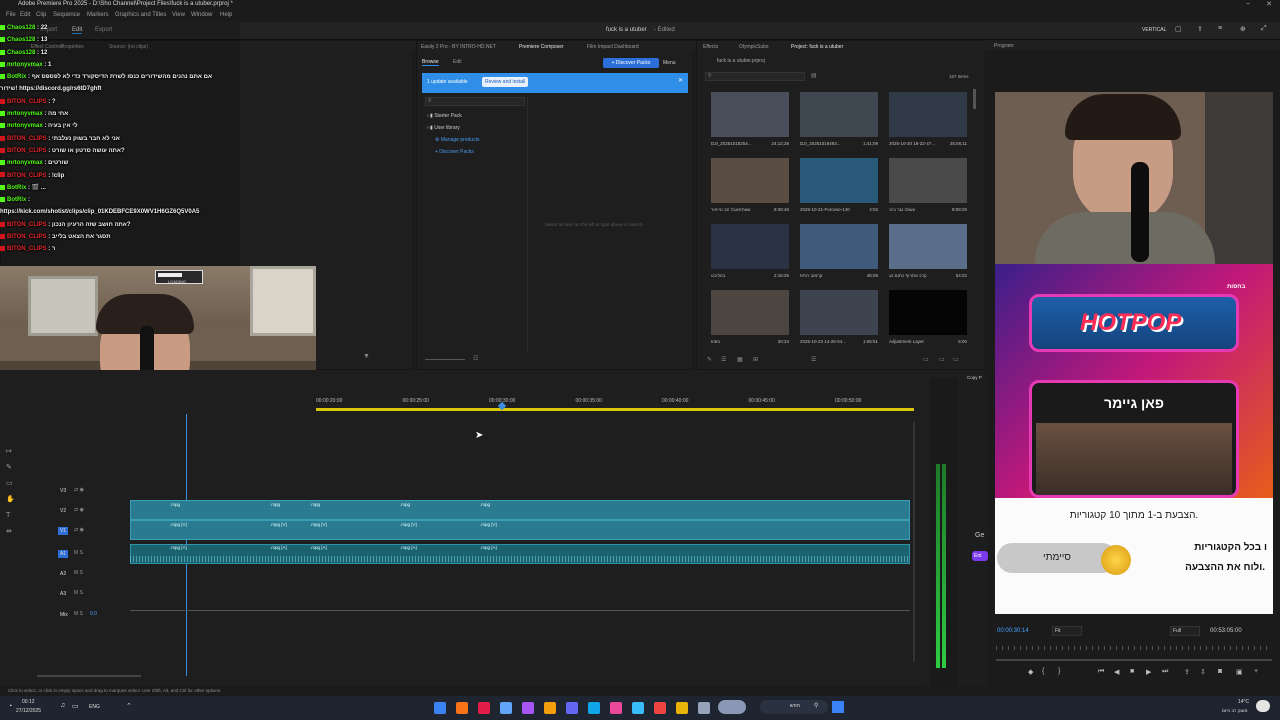  What do you see at coordinates (430, 62) in the screenshot?
I see `tab-browse: Browse` at bounding box center [430, 62].